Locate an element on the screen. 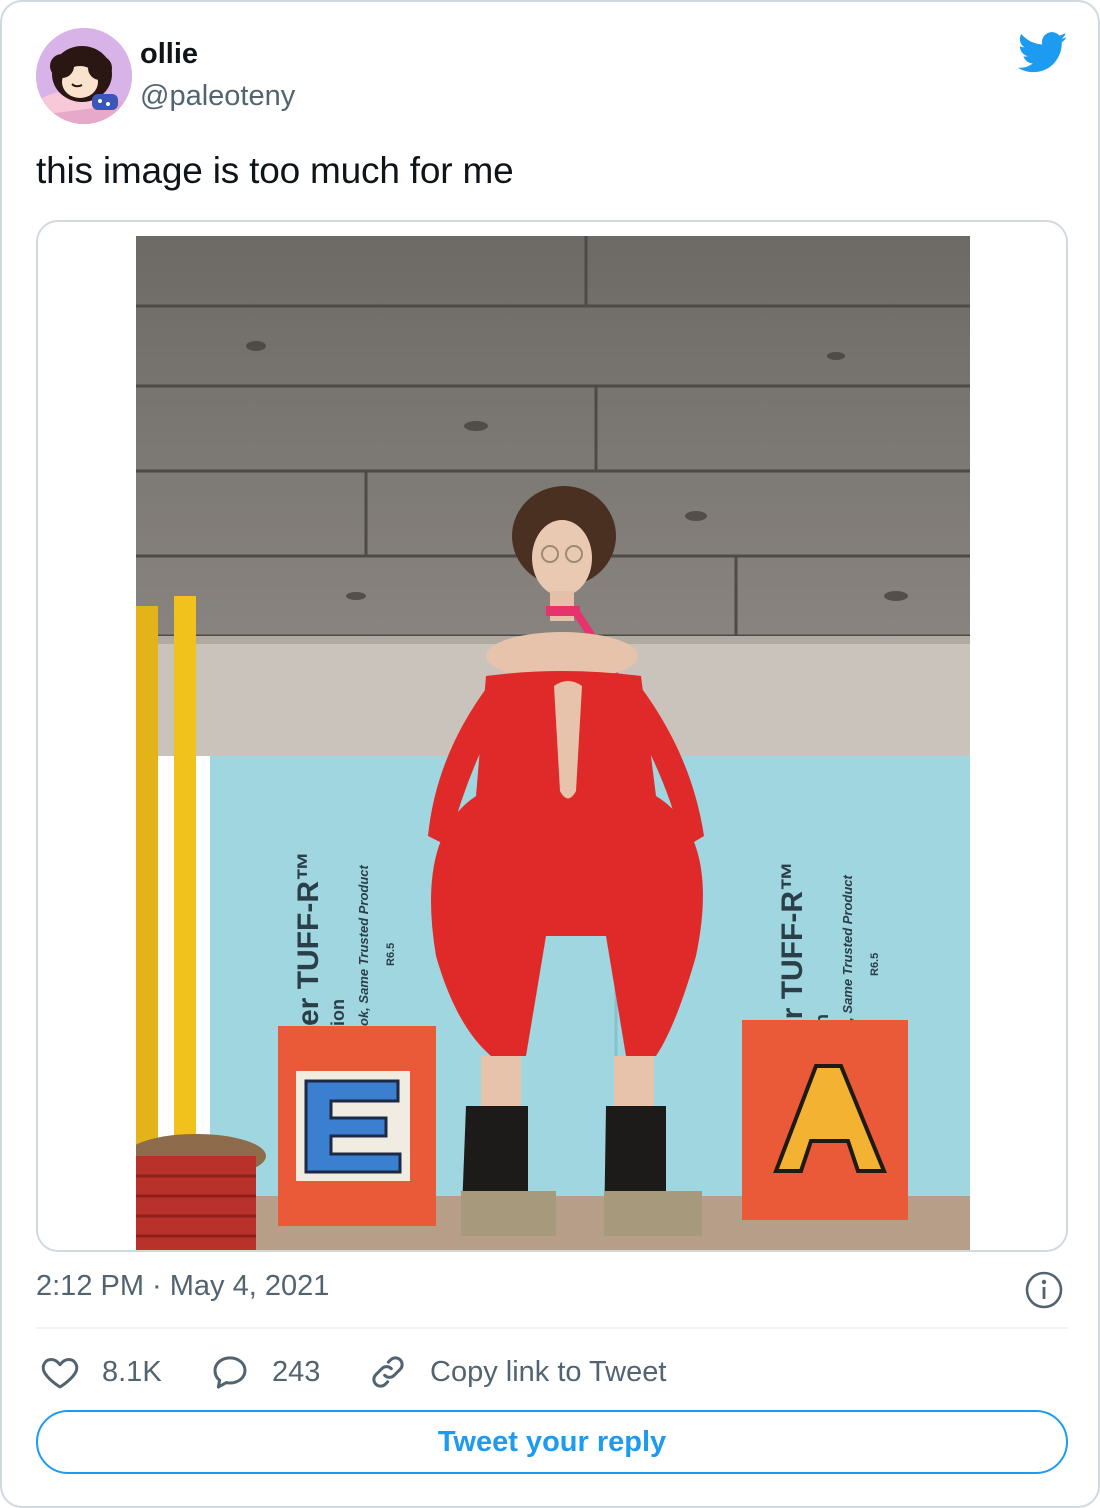  twitter-bird-icon is located at coordinates (1042, 53).